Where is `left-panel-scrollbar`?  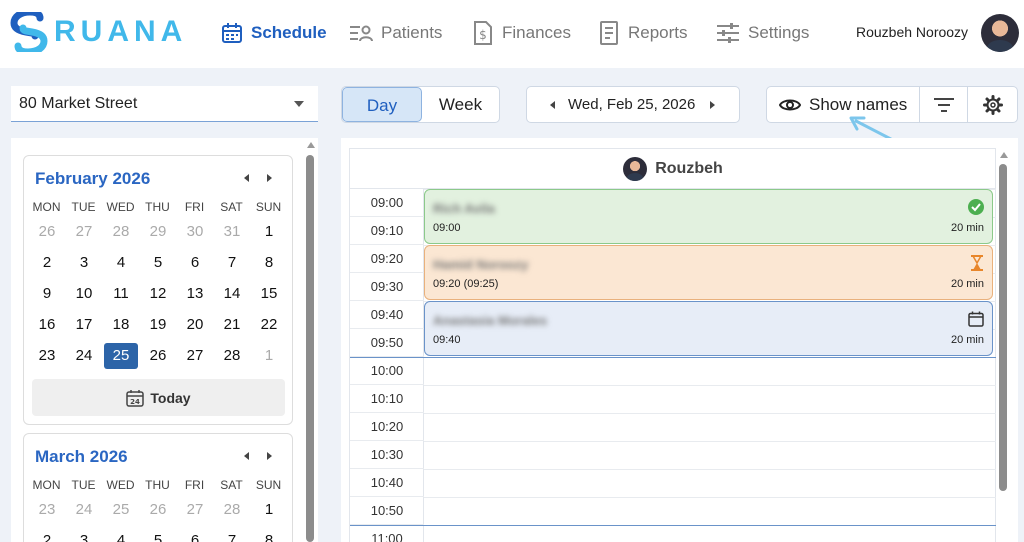
left-panel-scrollbar is located at coordinates (310, 348).